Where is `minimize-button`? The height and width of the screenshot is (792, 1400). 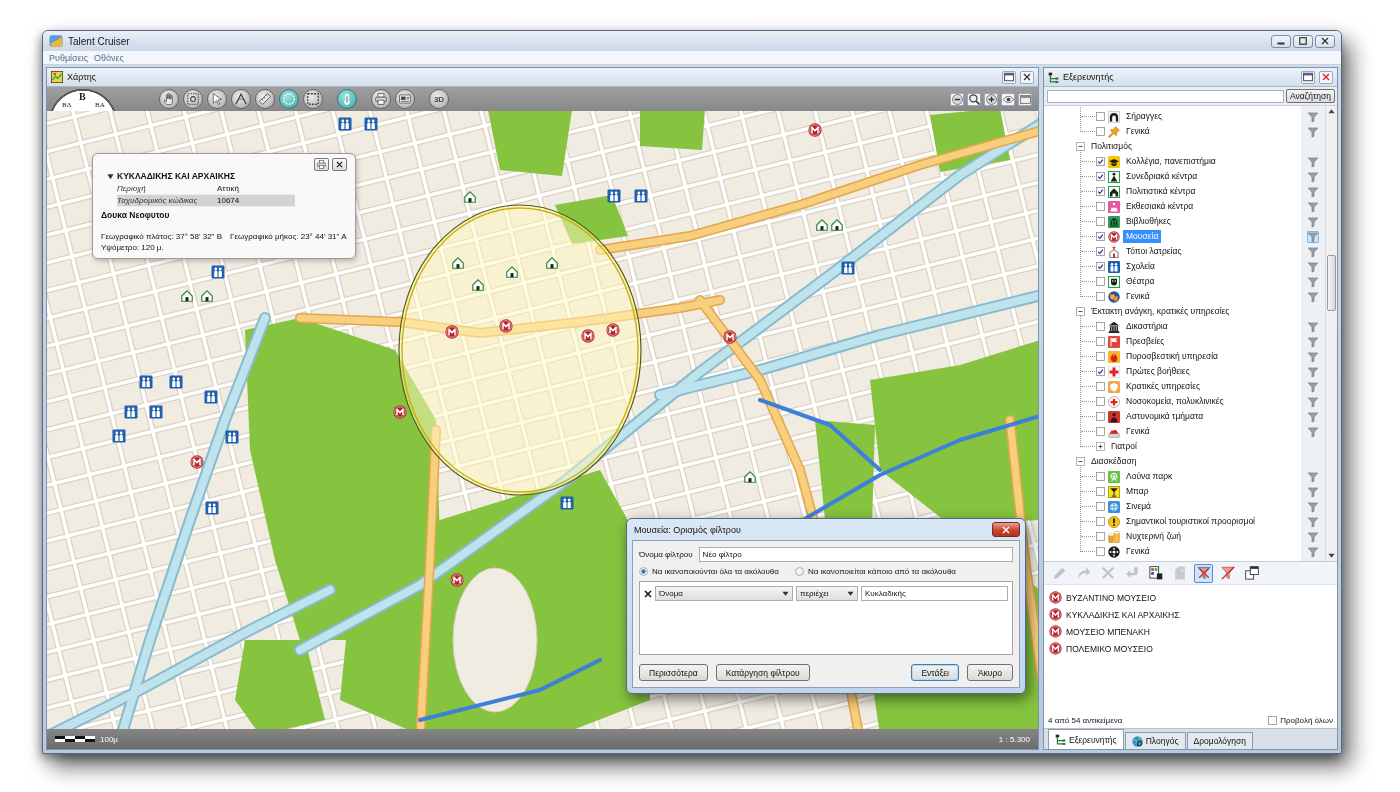
minimize-button is located at coordinates (1281, 41).